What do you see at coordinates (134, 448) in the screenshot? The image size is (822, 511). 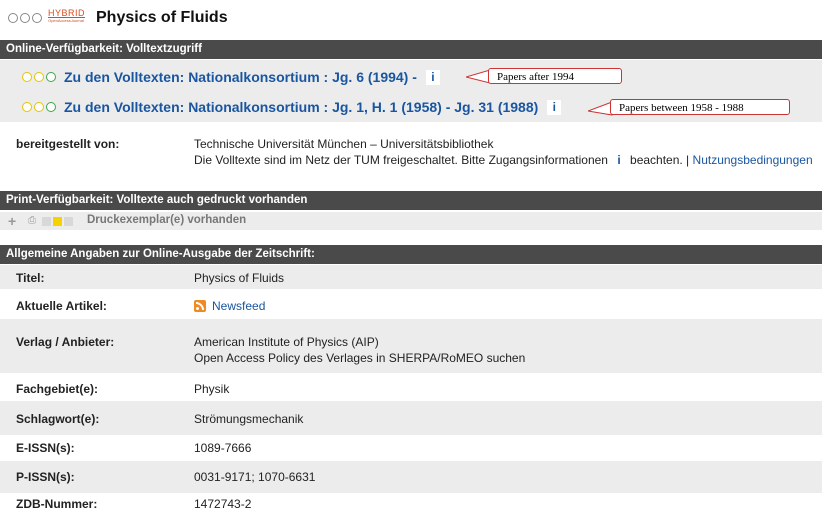 I see `table-row: E-ISSN(s): 1089-7666` at bounding box center [134, 448].